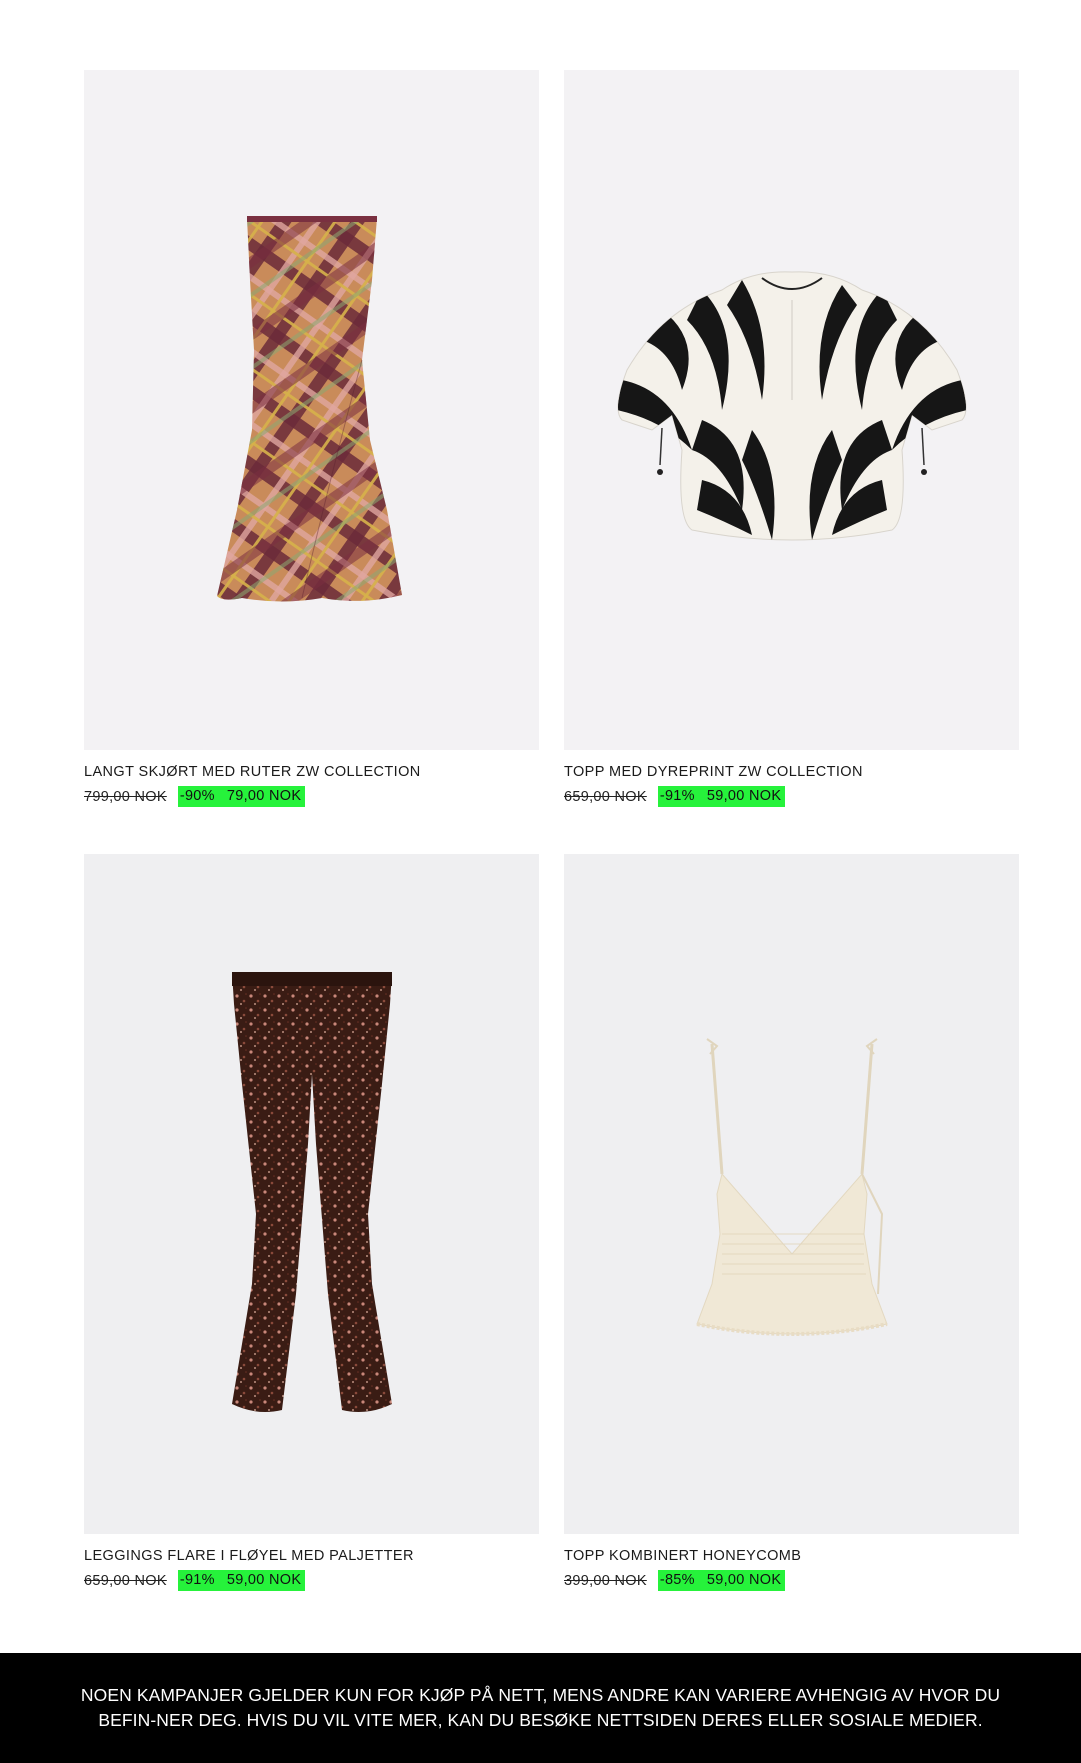  I want to click on product-title: LANGT SKJØRT MED RUTER ZW COLLECTION, so click(252, 772).